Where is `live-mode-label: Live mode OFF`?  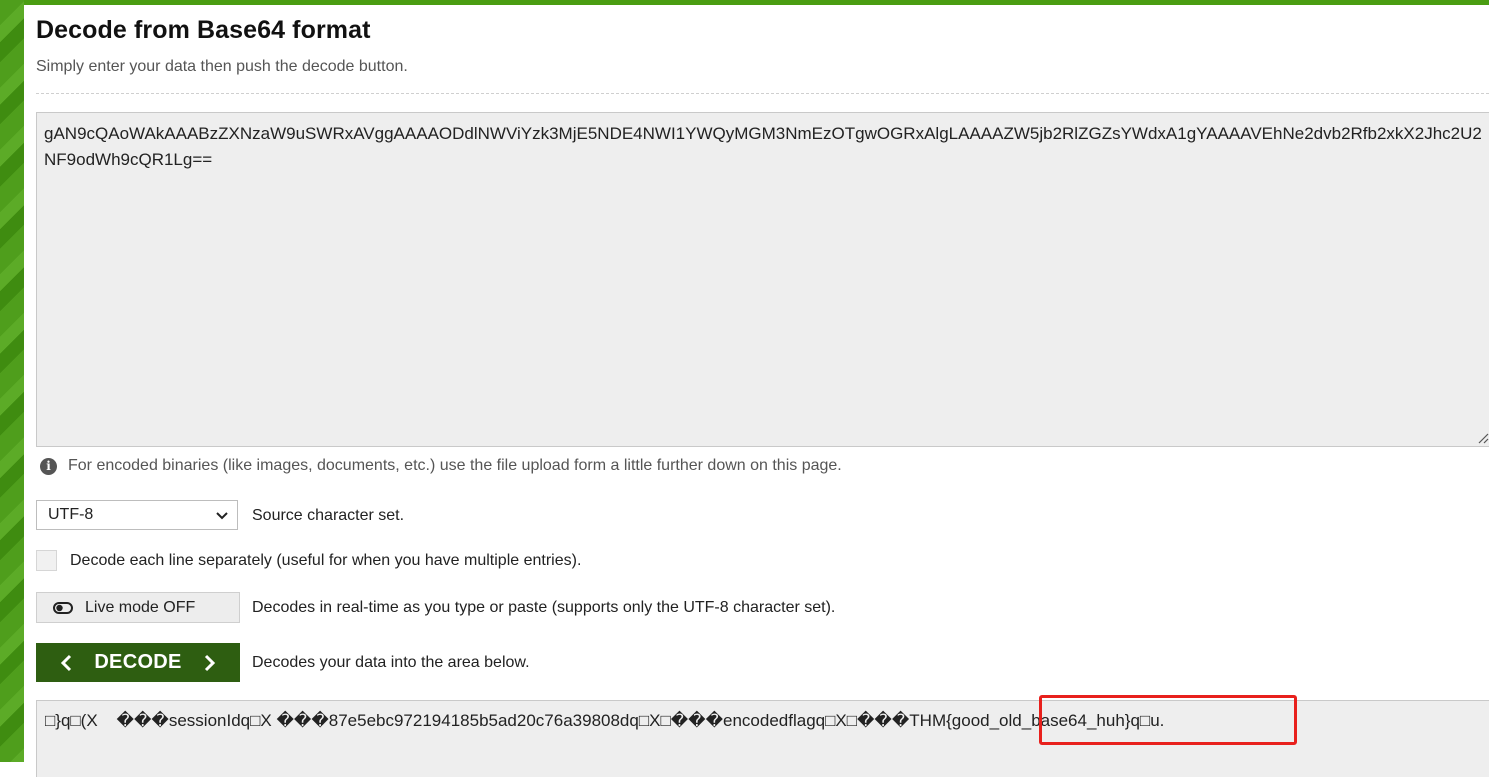 live-mode-label: Live mode OFF is located at coordinates (140, 607).